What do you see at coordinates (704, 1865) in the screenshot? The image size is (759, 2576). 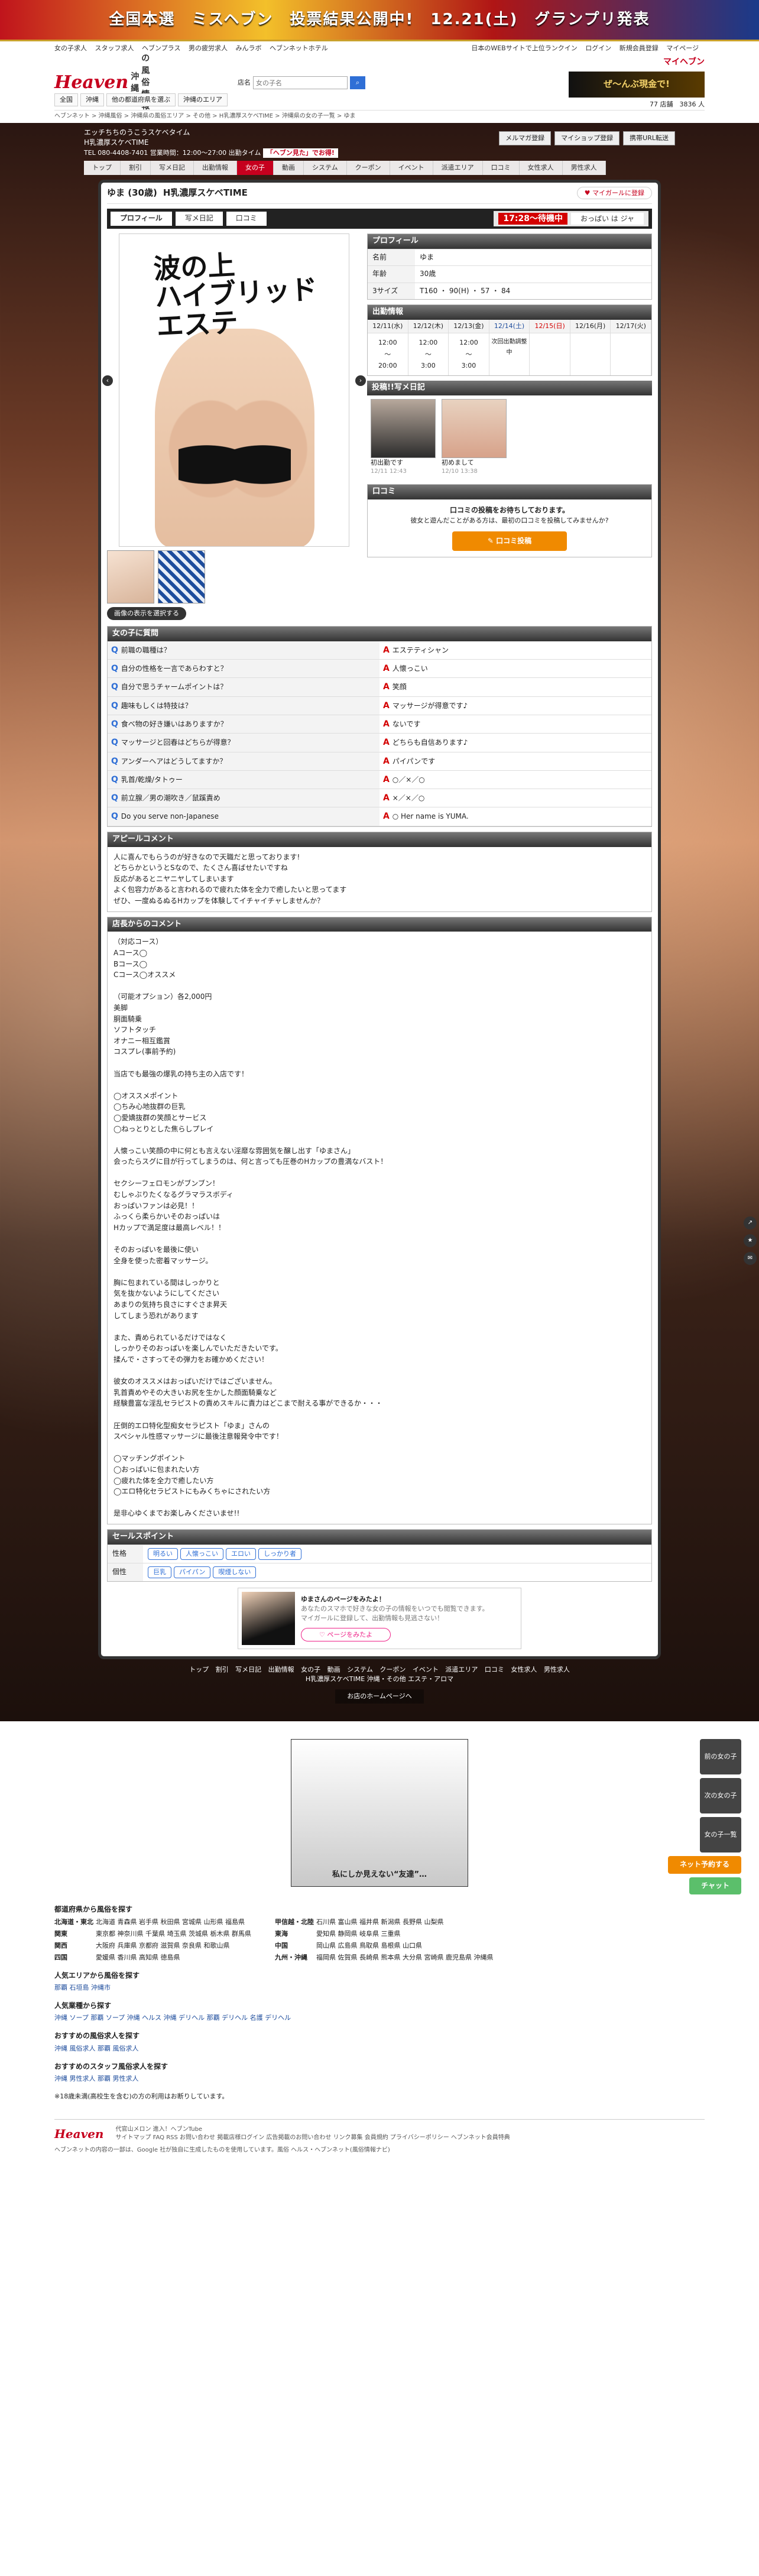 I see `net-reserve-button: ネット予約する` at bounding box center [704, 1865].